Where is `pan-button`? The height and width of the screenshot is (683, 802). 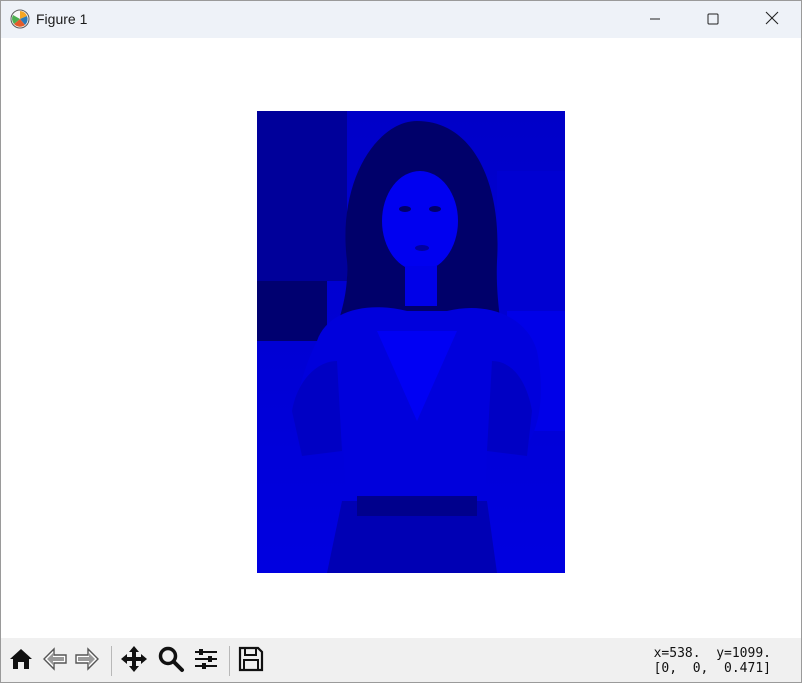
pan-button is located at coordinates (134, 661).